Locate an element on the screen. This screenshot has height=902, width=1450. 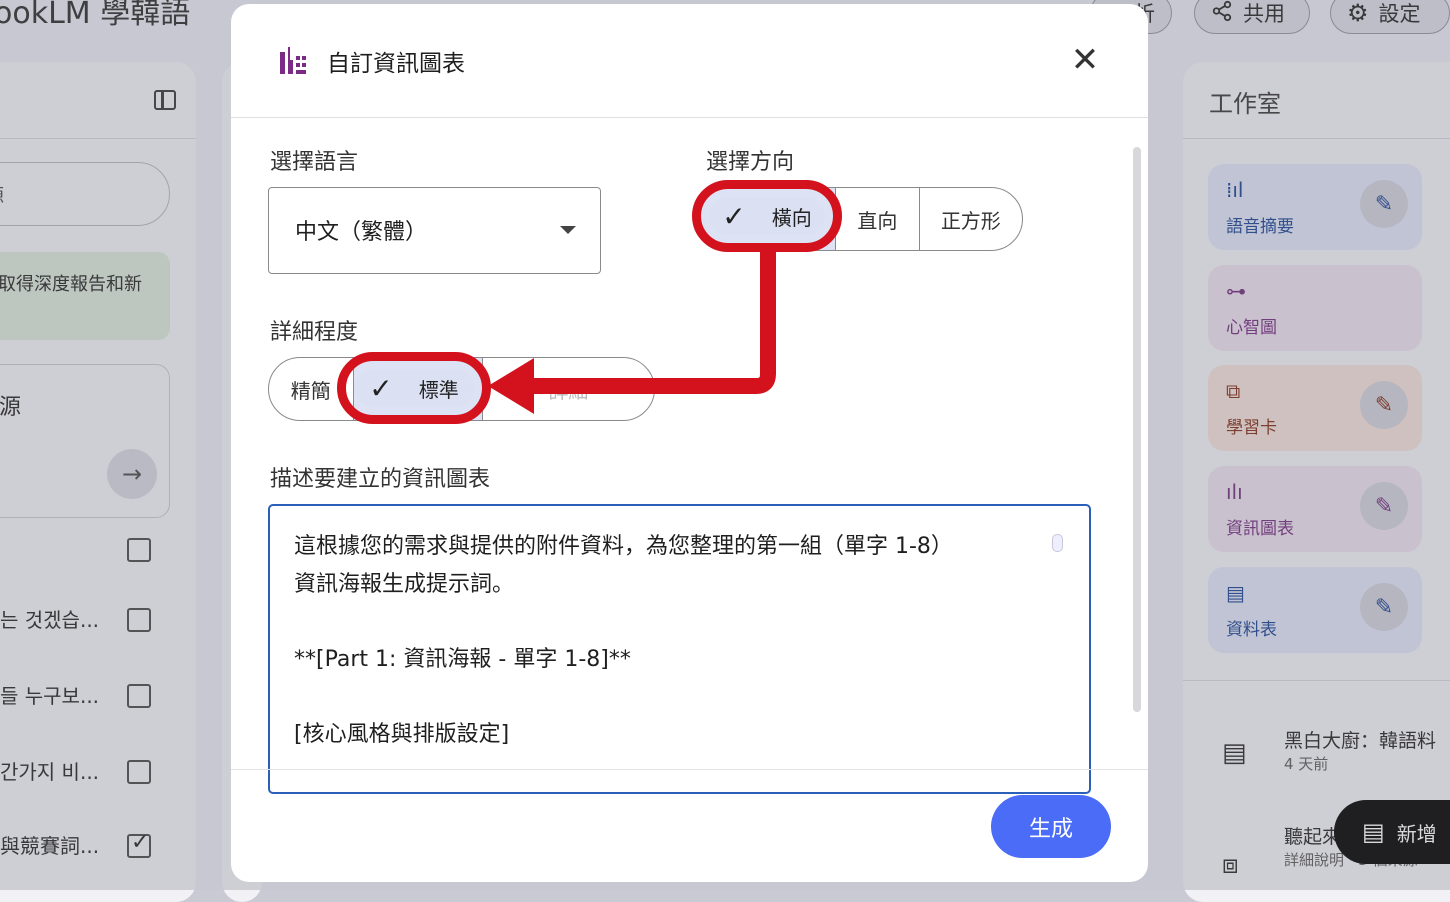
generate-button: 生成 is located at coordinates (1051, 826).